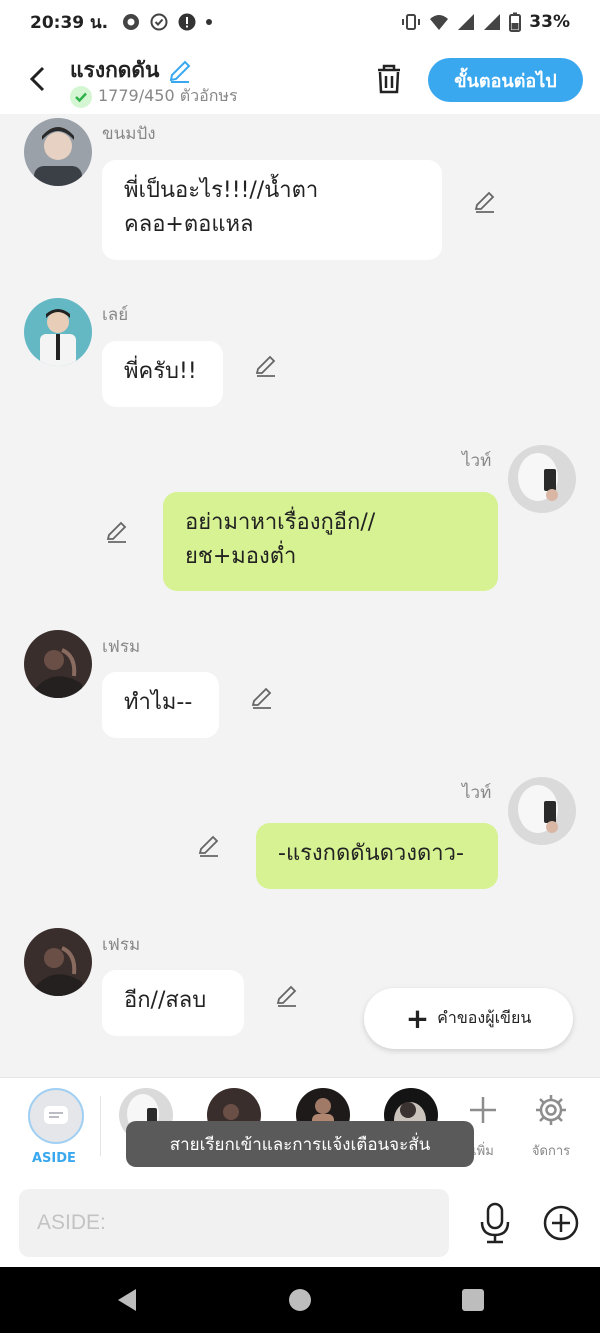 The width and height of the screenshot is (600, 1333). What do you see at coordinates (411, 22) in the screenshot?
I see `vibrate-icon` at bounding box center [411, 22].